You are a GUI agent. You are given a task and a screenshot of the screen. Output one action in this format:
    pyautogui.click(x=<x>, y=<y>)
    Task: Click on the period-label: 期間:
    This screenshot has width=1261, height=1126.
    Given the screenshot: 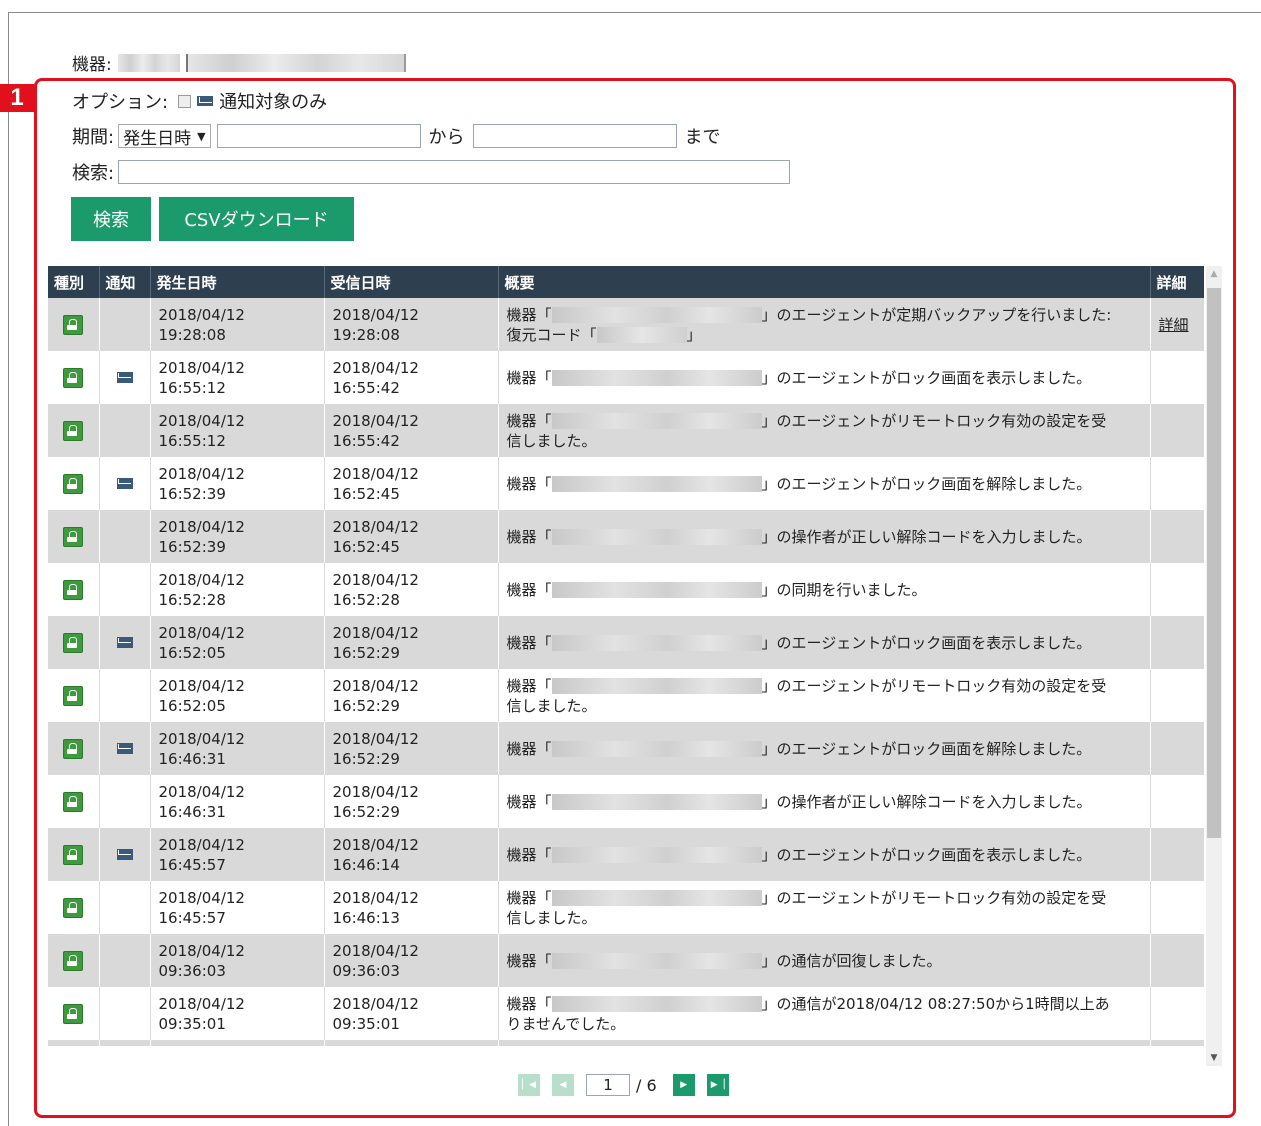 What is the action you would take?
    pyautogui.click(x=93, y=137)
    